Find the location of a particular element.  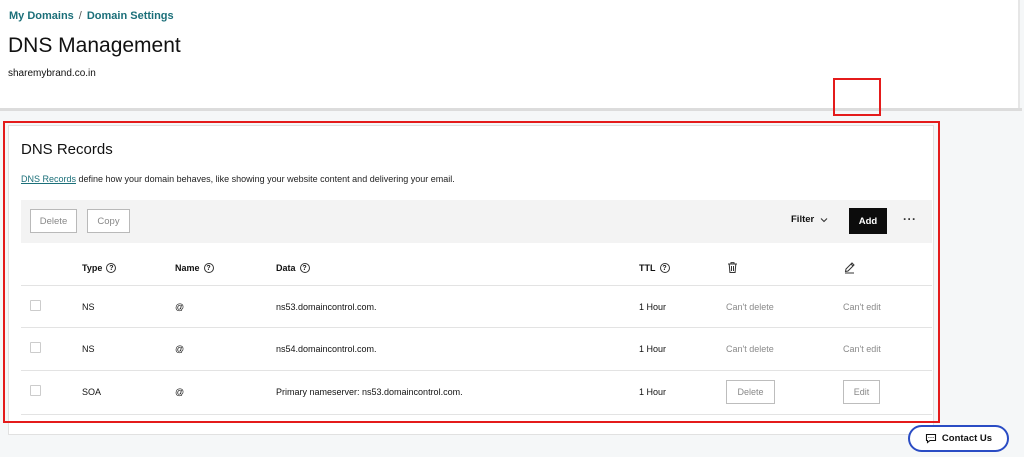

breadcrumb-domain-settings: Domain Settings is located at coordinates (130, 16).